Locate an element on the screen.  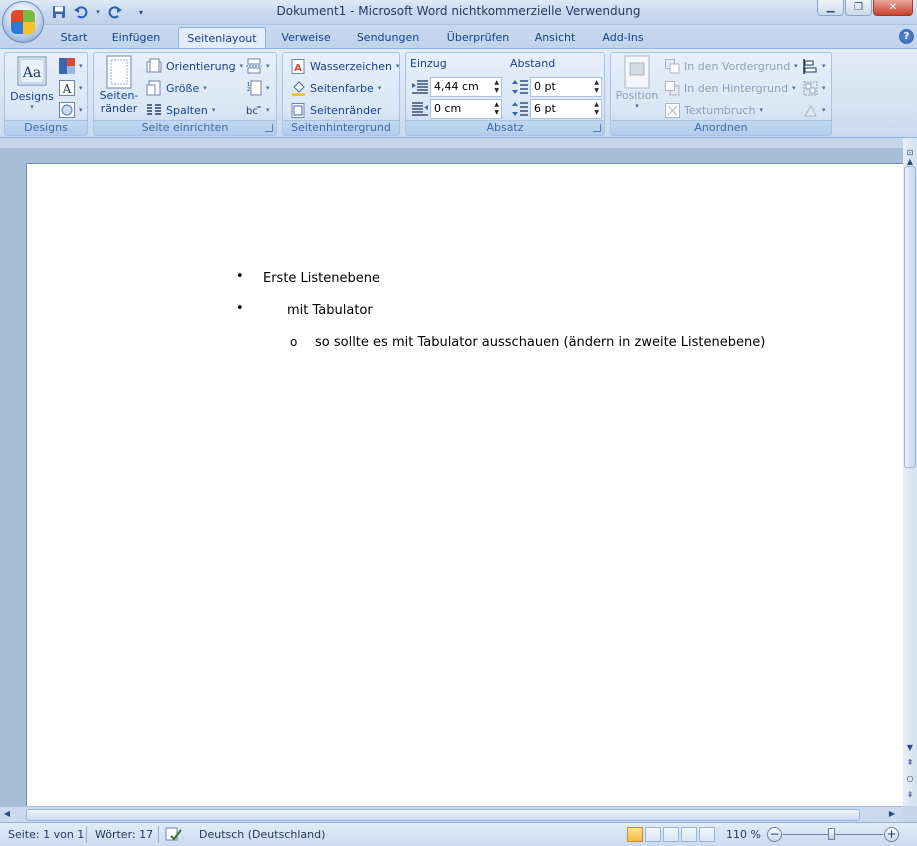
divider is located at coordinates (86, 834).